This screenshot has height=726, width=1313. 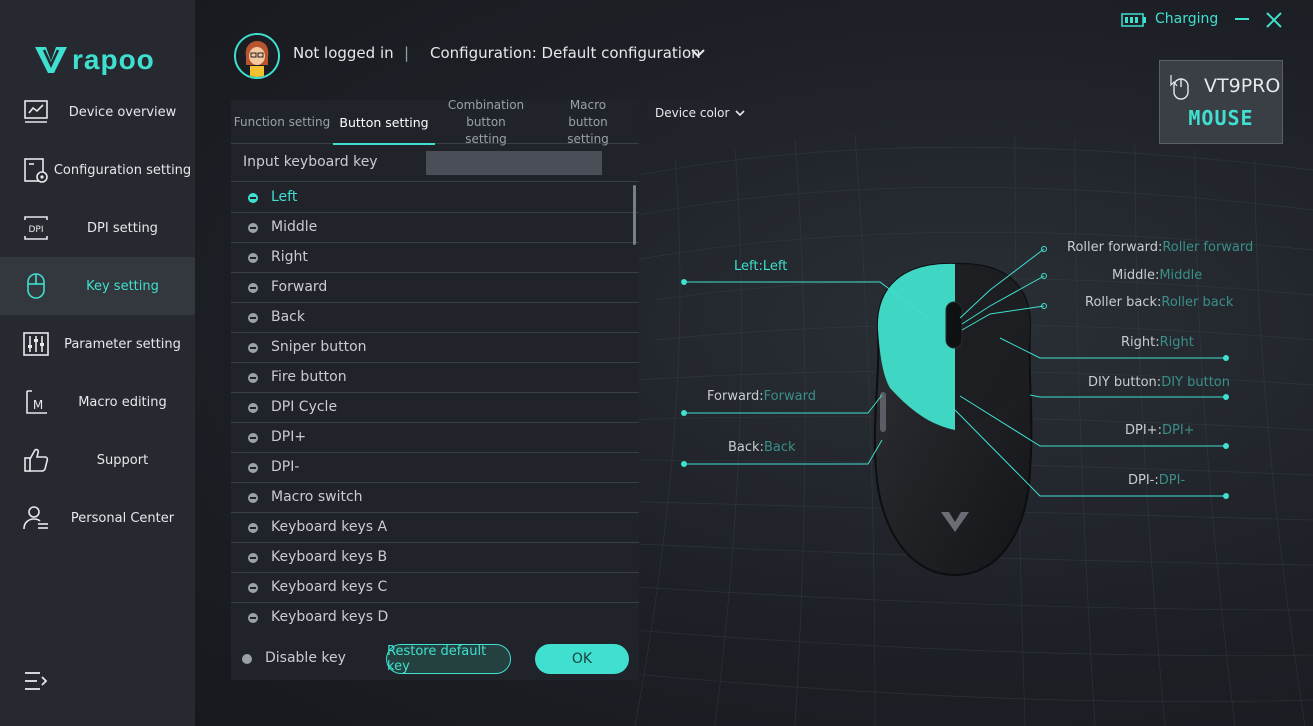 I want to click on list-item: DPI Cycle, so click(x=435, y=408).